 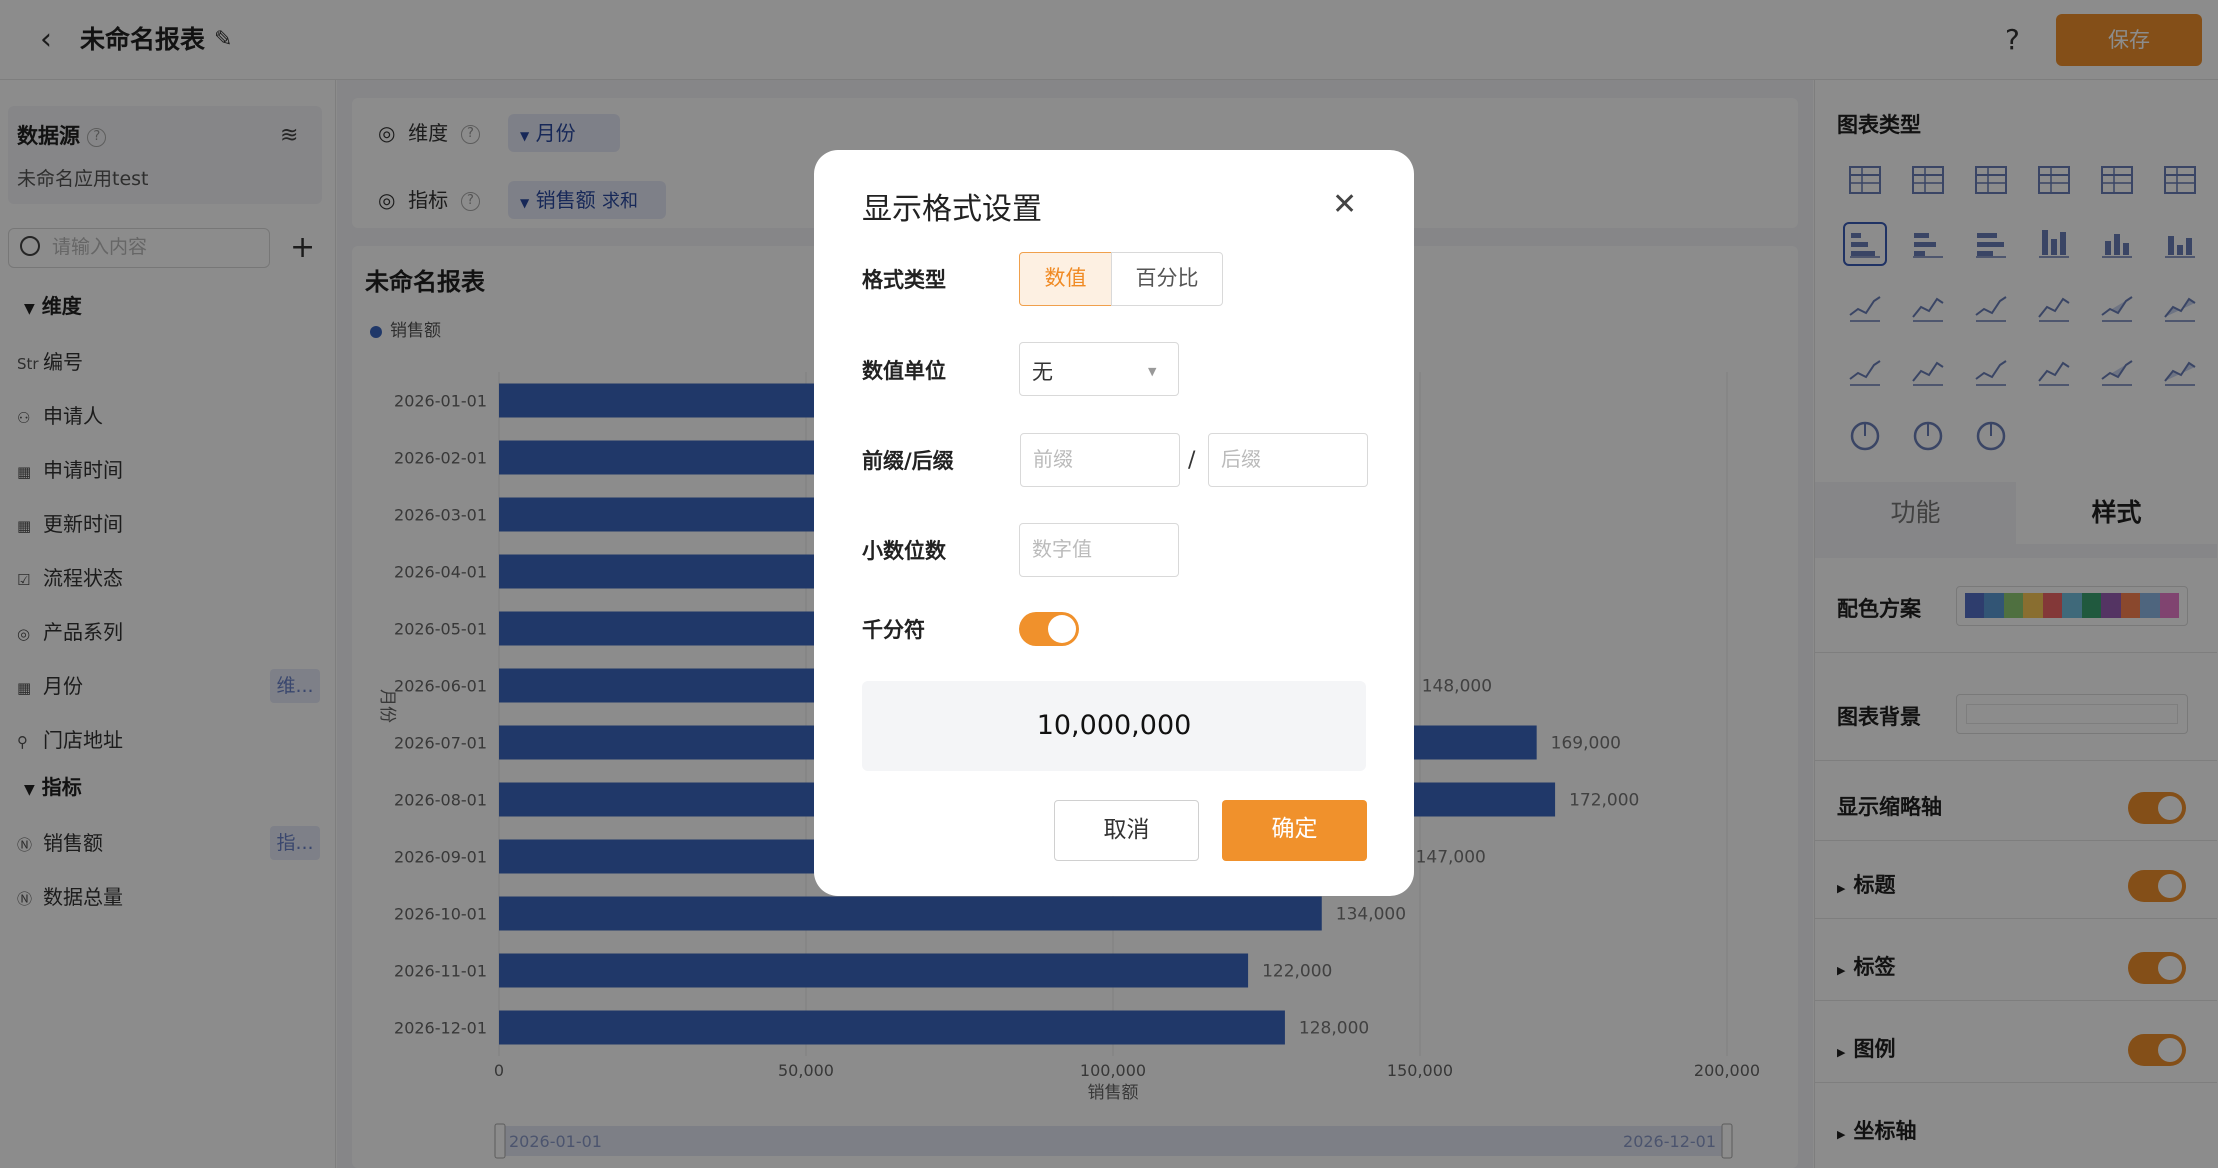 What do you see at coordinates (1294, 830) in the screenshot?
I see `confirm-button: 确定` at bounding box center [1294, 830].